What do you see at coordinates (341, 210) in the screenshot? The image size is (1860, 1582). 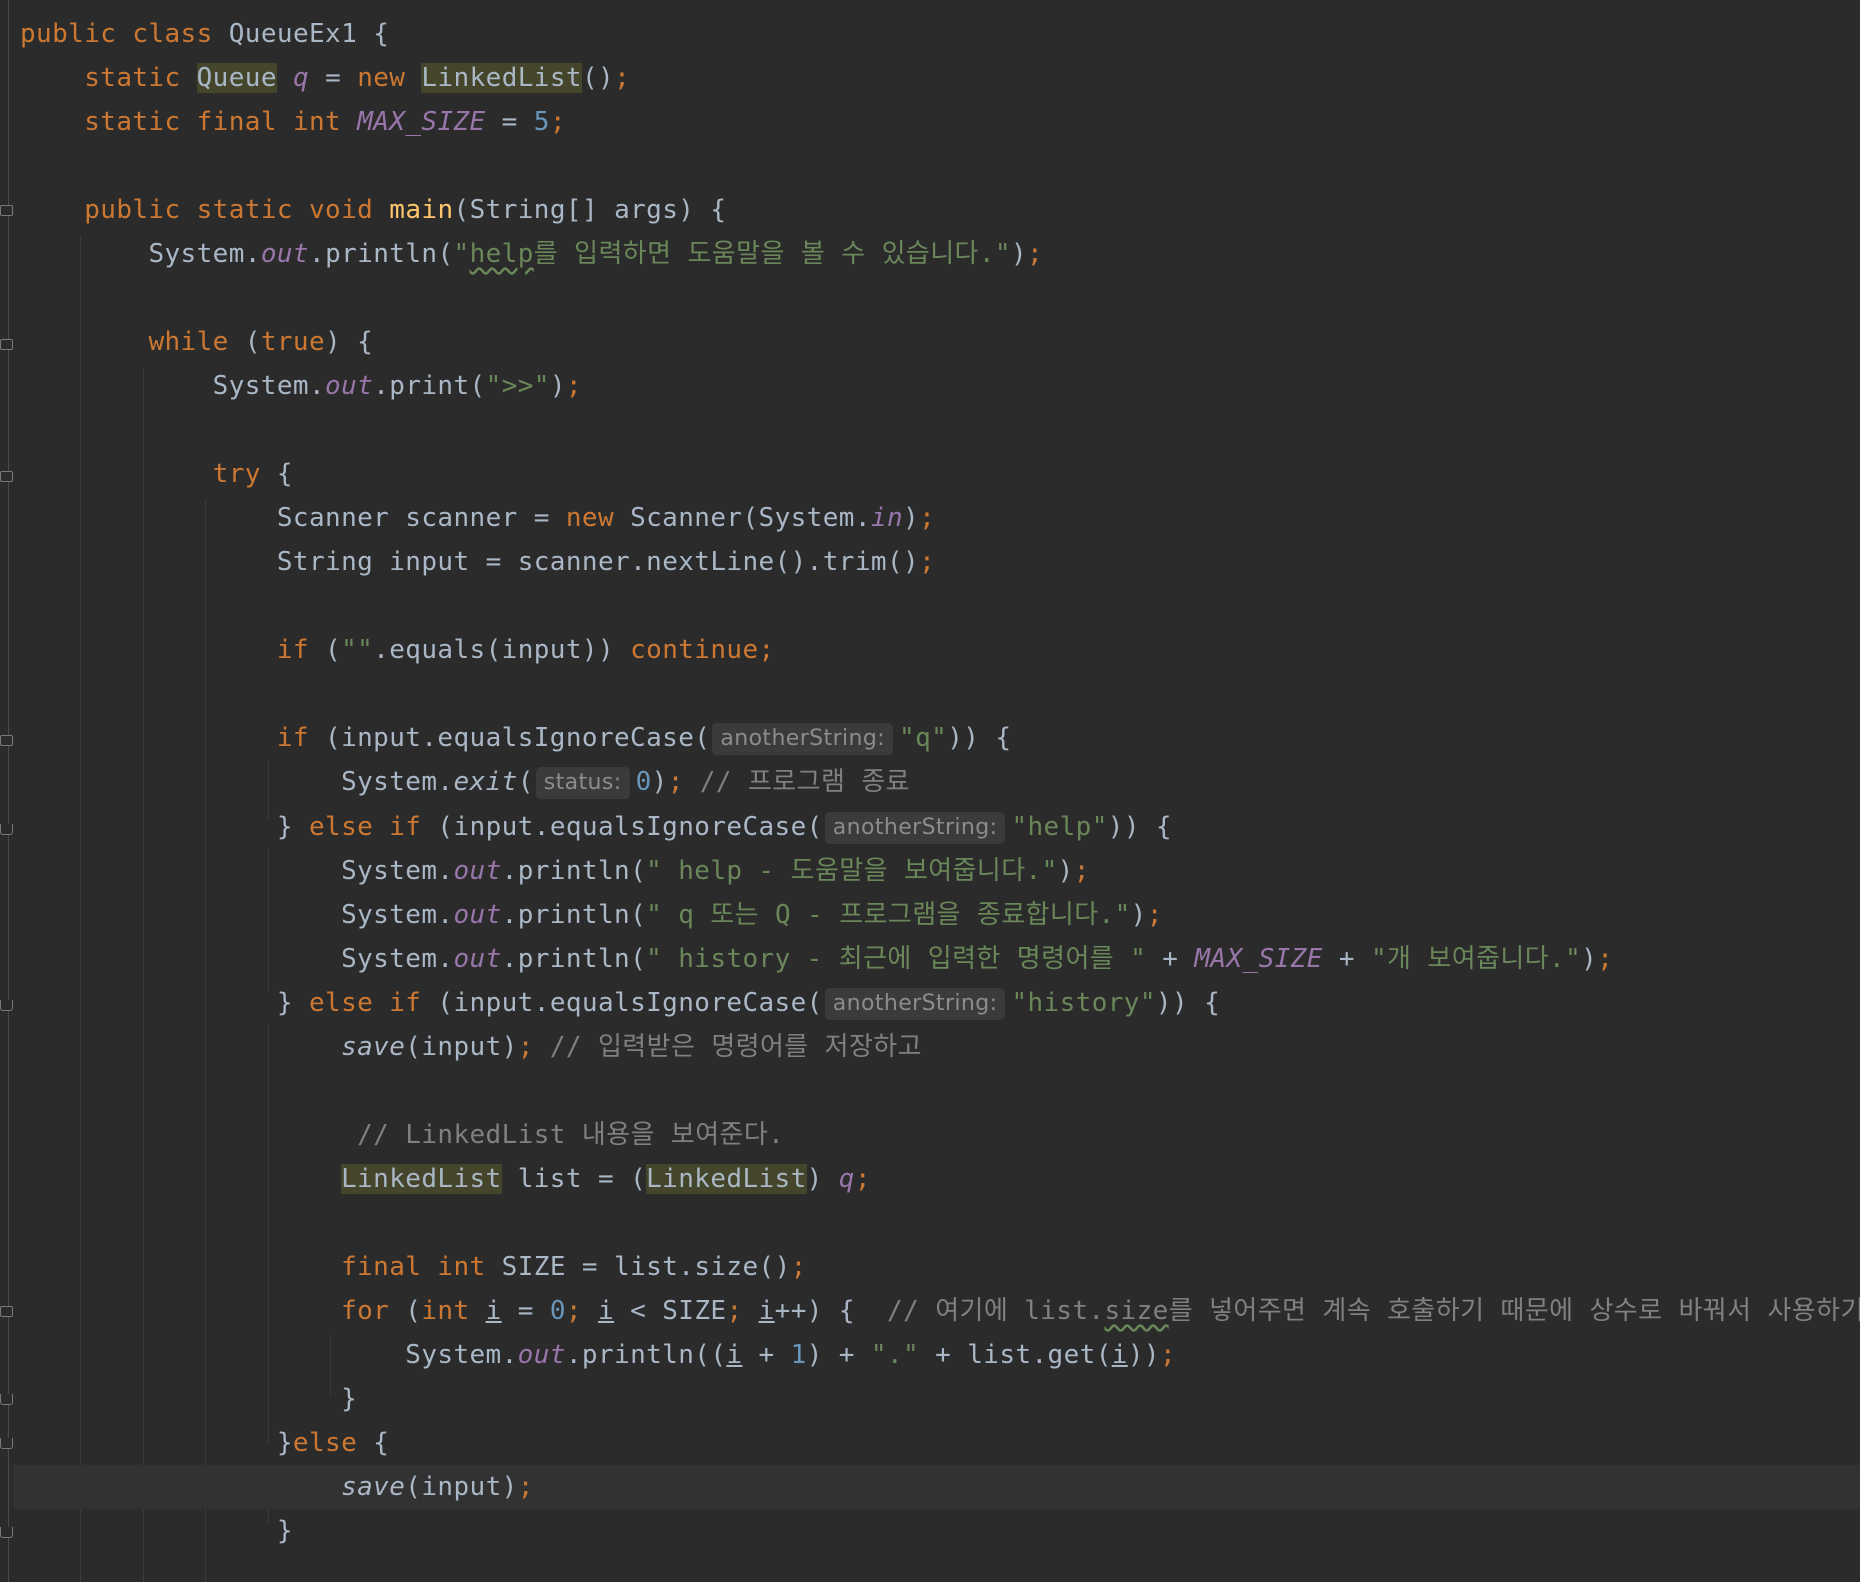 I see `keyword: void` at bounding box center [341, 210].